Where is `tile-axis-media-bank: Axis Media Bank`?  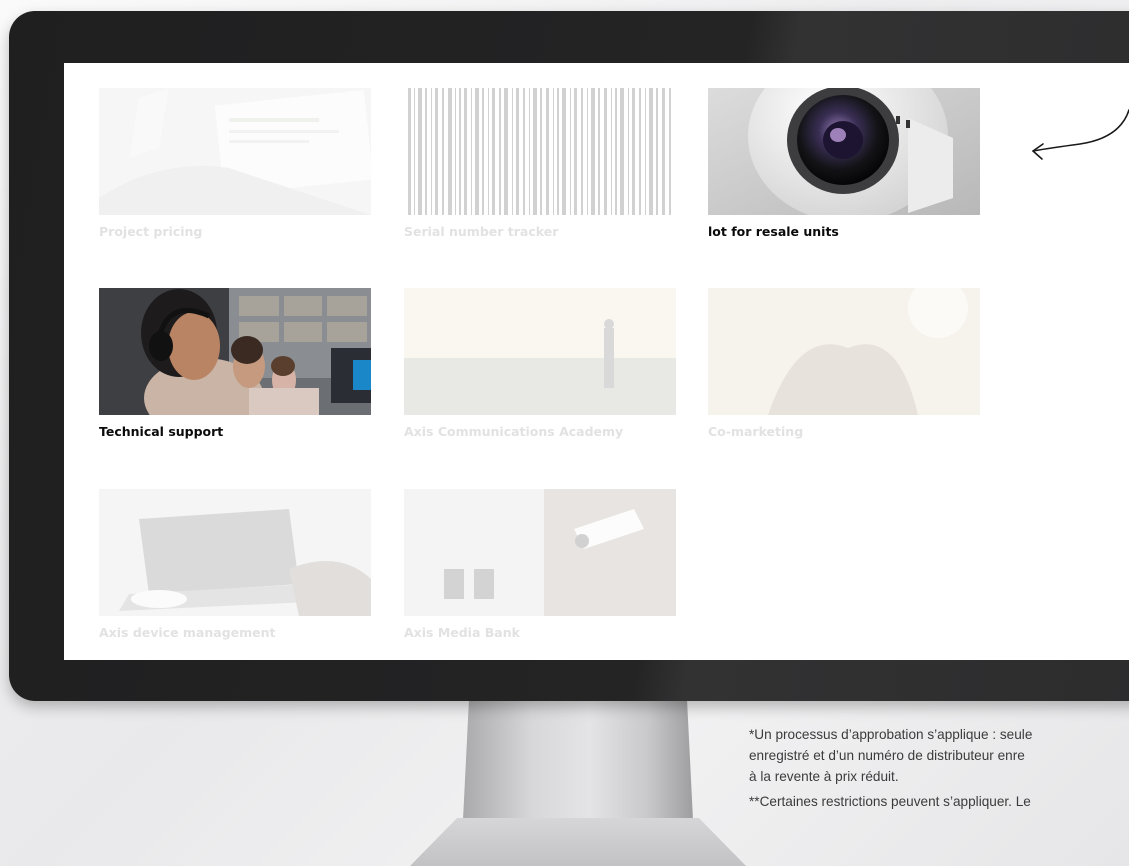
tile-axis-media-bank: Axis Media Bank is located at coordinates (540, 564).